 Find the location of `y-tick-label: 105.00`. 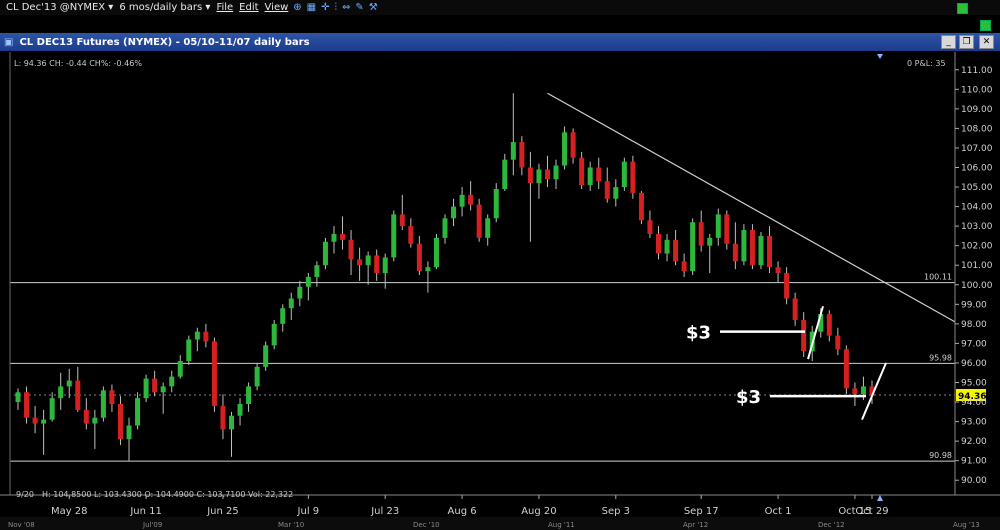

y-tick-label: 105.00 is located at coordinates (977, 188).